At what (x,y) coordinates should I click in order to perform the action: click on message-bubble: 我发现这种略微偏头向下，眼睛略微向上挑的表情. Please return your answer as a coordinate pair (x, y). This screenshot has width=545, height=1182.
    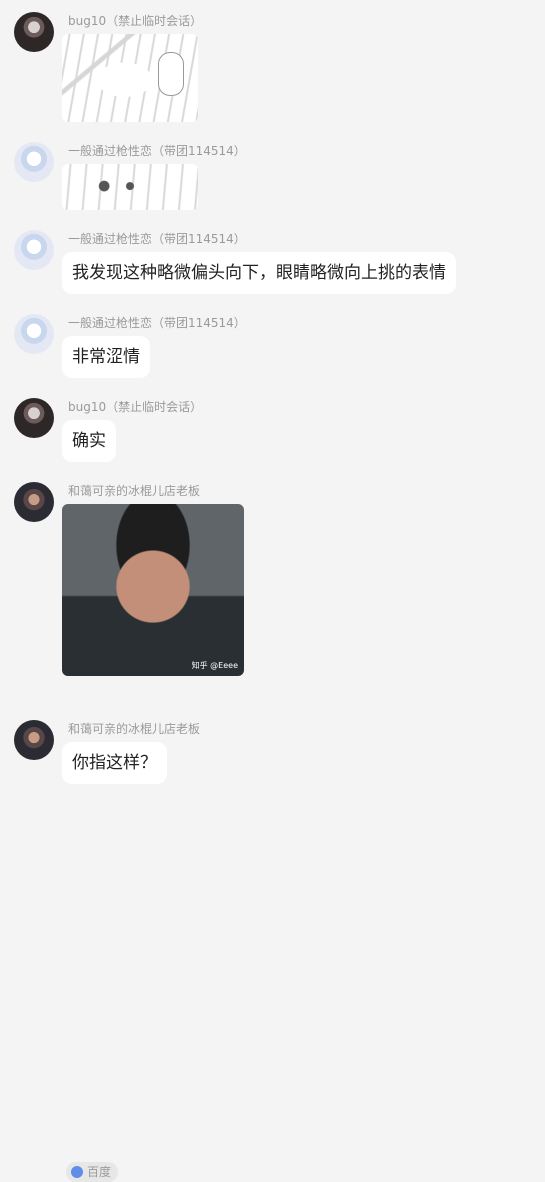
    Looking at the image, I should click on (259, 273).